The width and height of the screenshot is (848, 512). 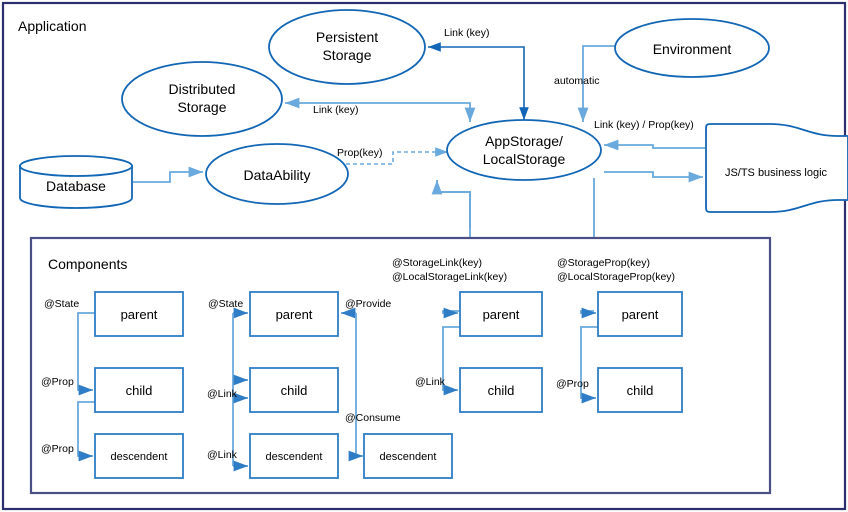 What do you see at coordinates (408, 457) in the screenshot?
I see `box-c2-consume-descendent-label: descendent` at bounding box center [408, 457].